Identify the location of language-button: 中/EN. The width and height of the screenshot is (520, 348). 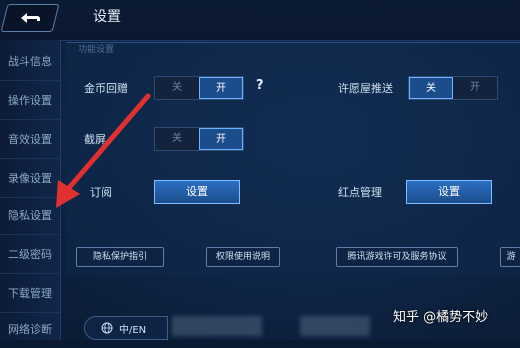
(126, 328).